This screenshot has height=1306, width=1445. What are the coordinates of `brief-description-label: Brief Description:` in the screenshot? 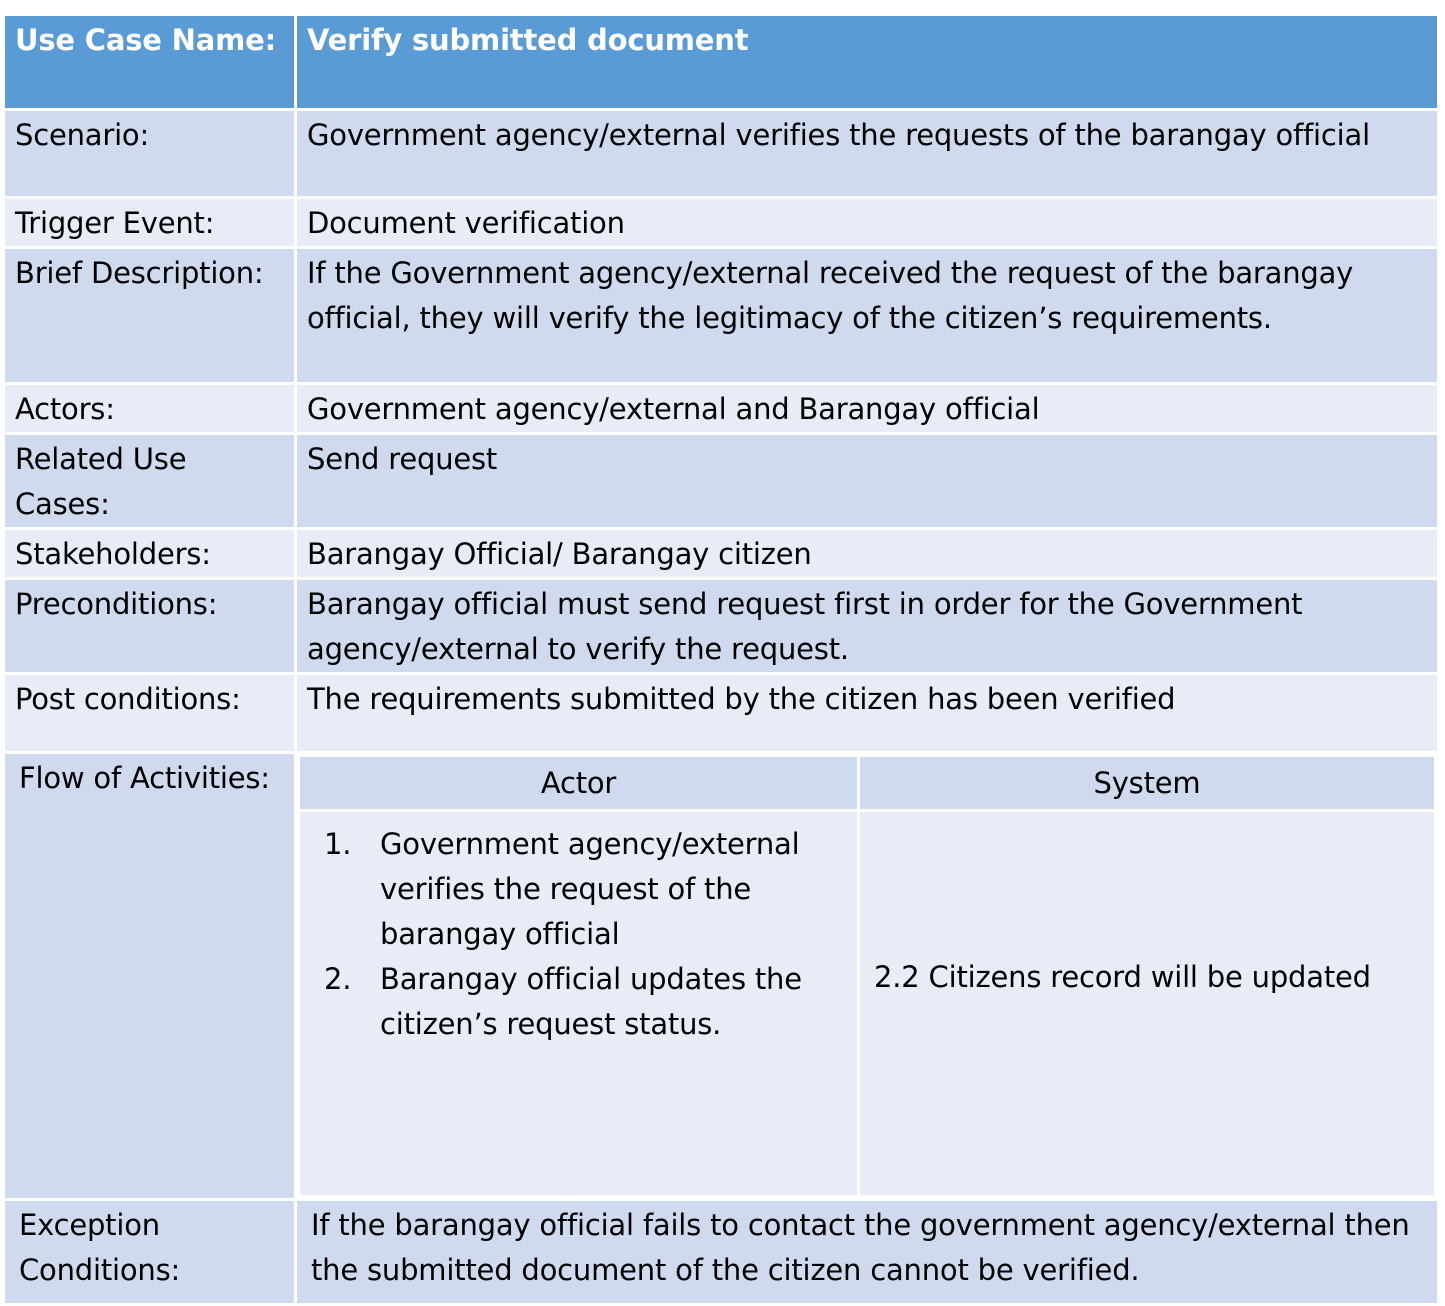 It's located at (149, 315).